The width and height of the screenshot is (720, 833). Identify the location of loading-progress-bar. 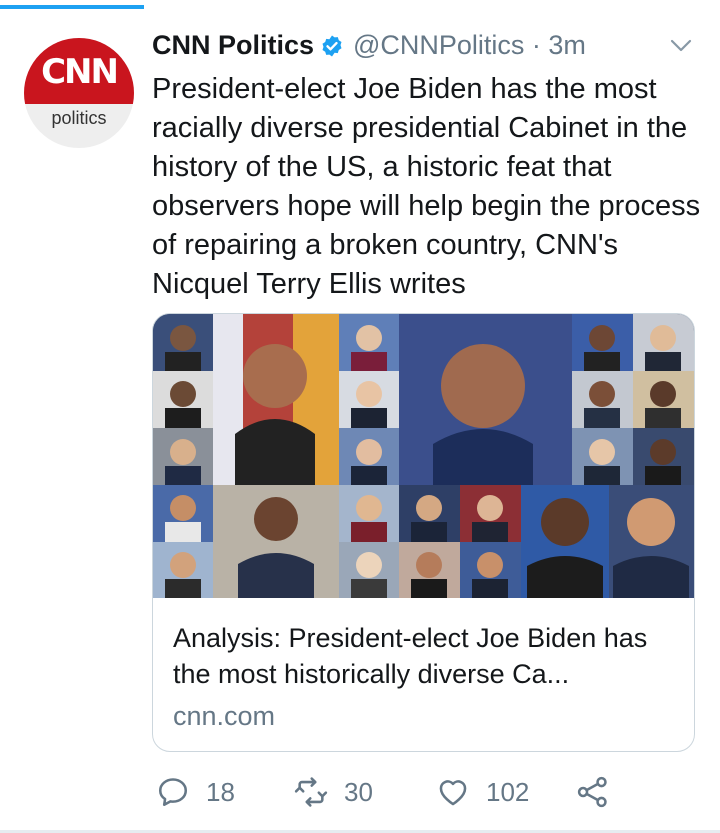
(360, 6).